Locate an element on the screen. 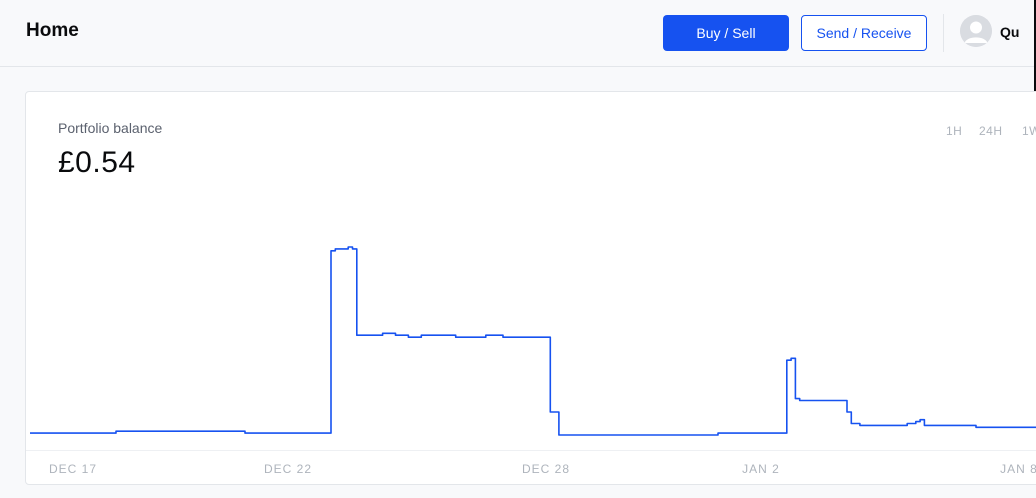 This screenshot has height=498, width=1036. send-receive-button: Send / Receive is located at coordinates (864, 33).